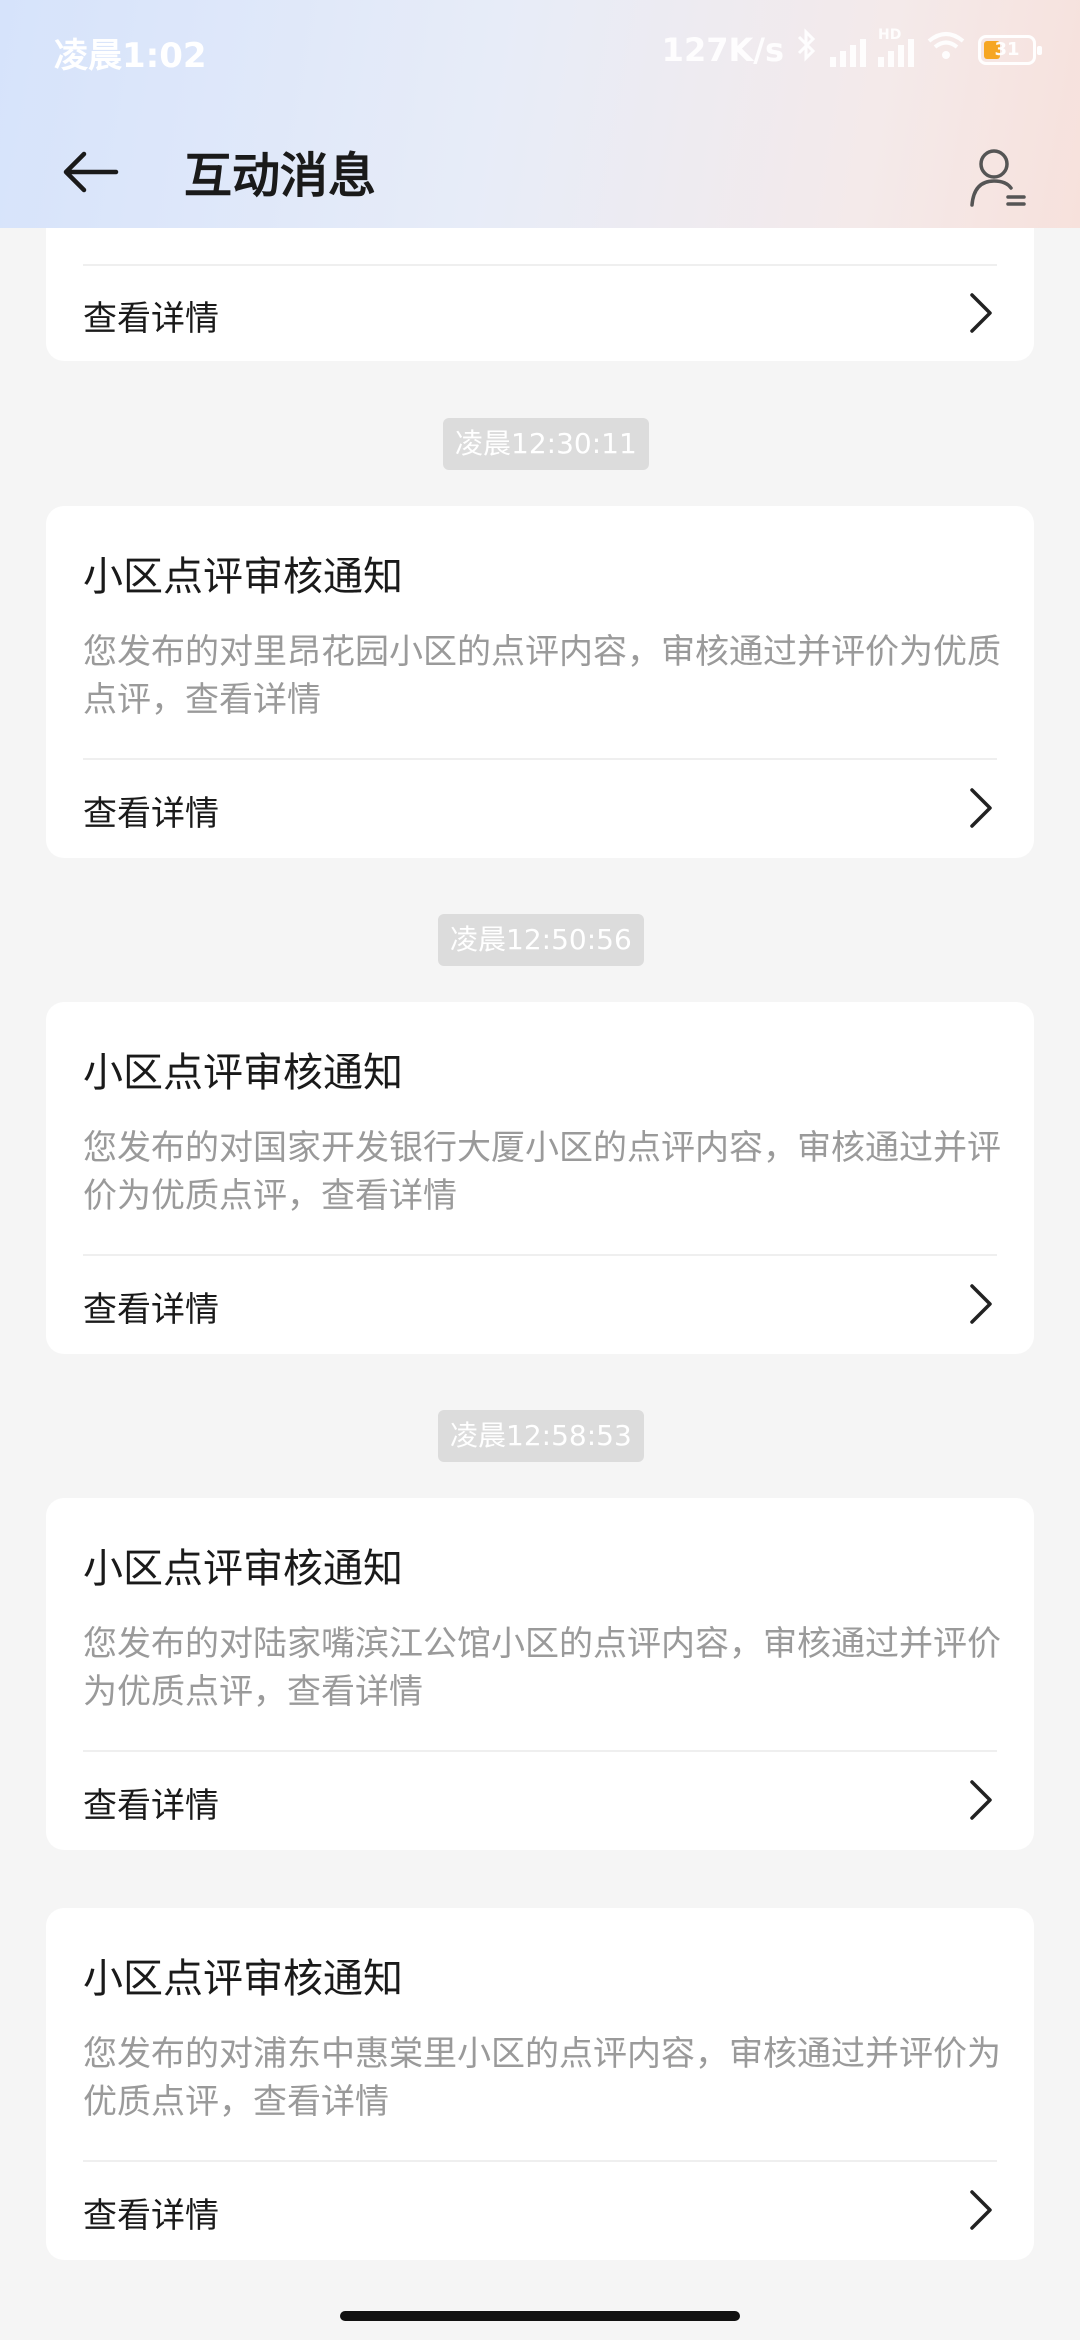 The image size is (1080, 2340). I want to click on wifi-icon, so click(946, 49).